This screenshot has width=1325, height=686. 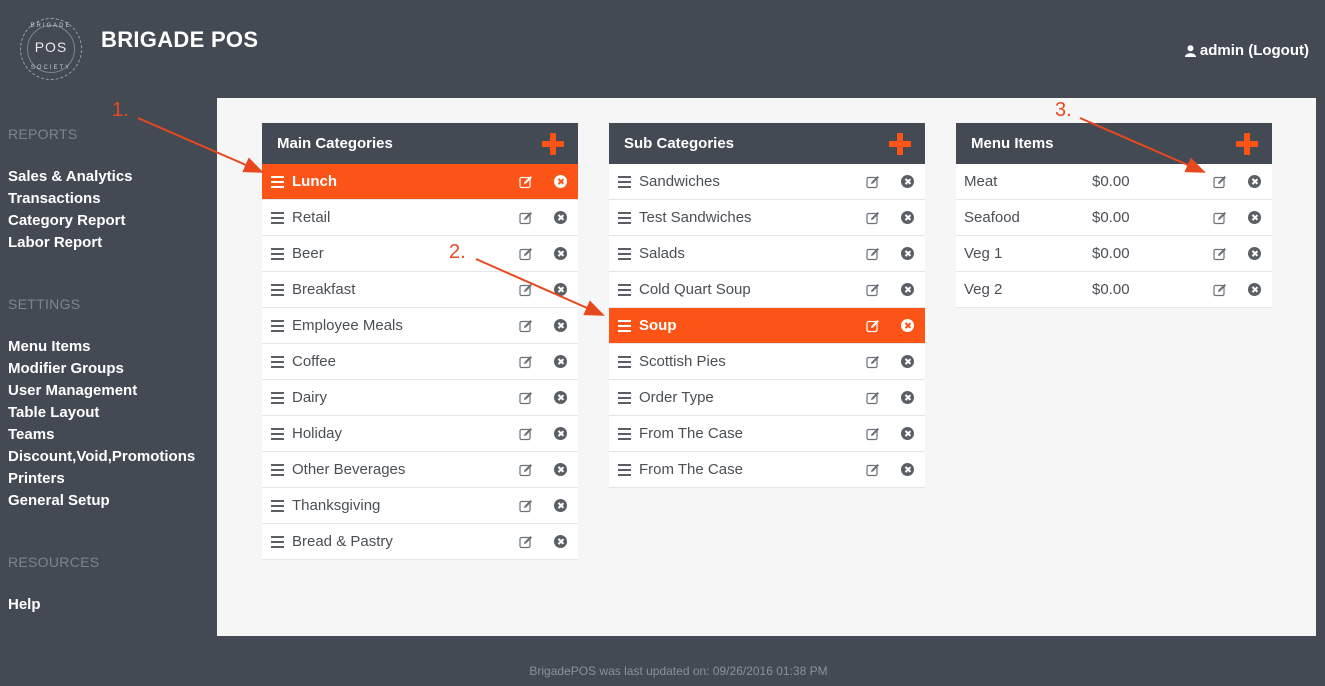 I want to click on sub-category-row: Scottish Pies, so click(x=767, y=362).